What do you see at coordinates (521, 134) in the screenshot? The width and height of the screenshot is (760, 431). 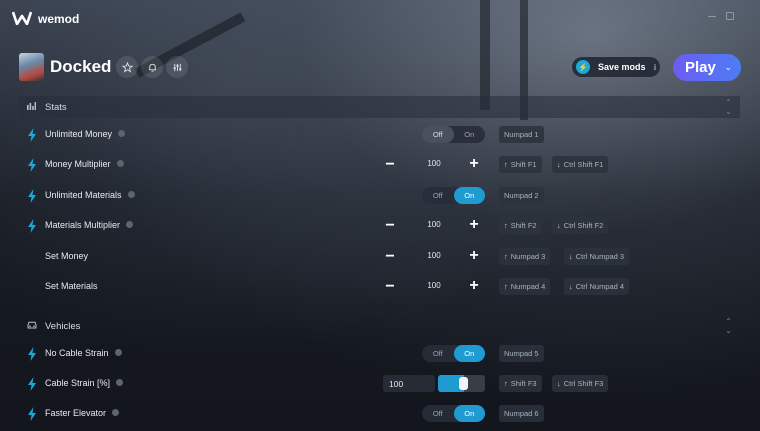 I see `hotkey-badge: Numpad 1` at bounding box center [521, 134].